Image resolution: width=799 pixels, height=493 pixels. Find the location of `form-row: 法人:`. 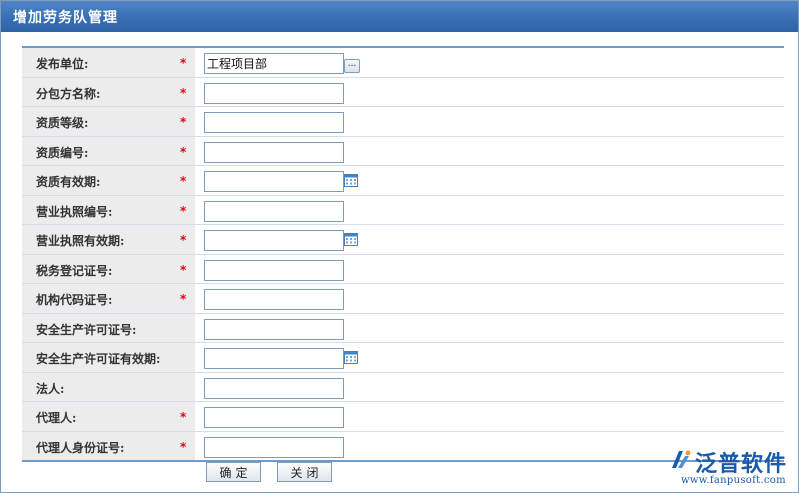

form-row: 法人: is located at coordinates (403, 387).